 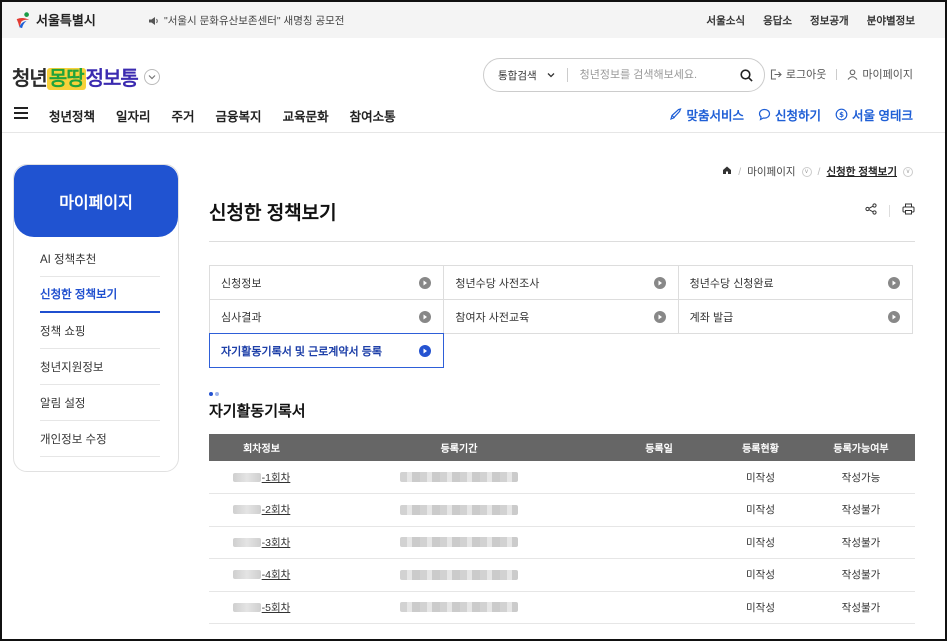 What do you see at coordinates (183, 115) in the screenshot?
I see `menu-item-housing: 주거` at bounding box center [183, 115].